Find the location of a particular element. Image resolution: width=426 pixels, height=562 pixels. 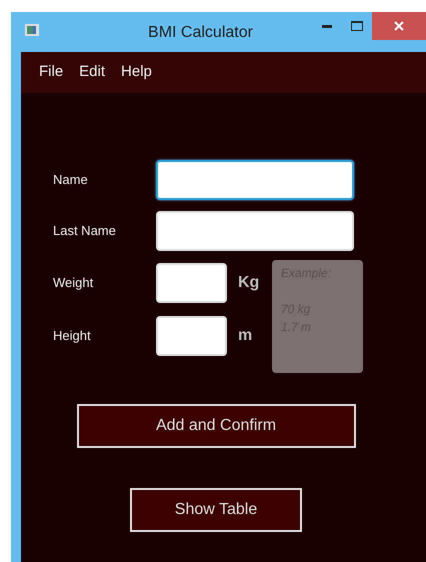

window-title: BMI Calculator is located at coordinates (200, 33).